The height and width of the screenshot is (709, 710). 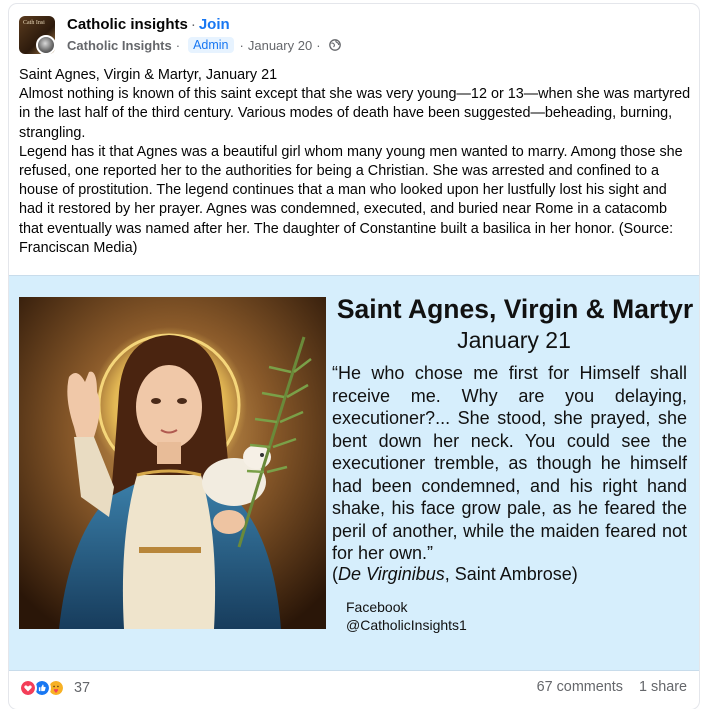 What do you see at coordinates (119, 45) in the screenshot?
I see `author-name-link: Catholic Insights` at bounding box center [119, 45].